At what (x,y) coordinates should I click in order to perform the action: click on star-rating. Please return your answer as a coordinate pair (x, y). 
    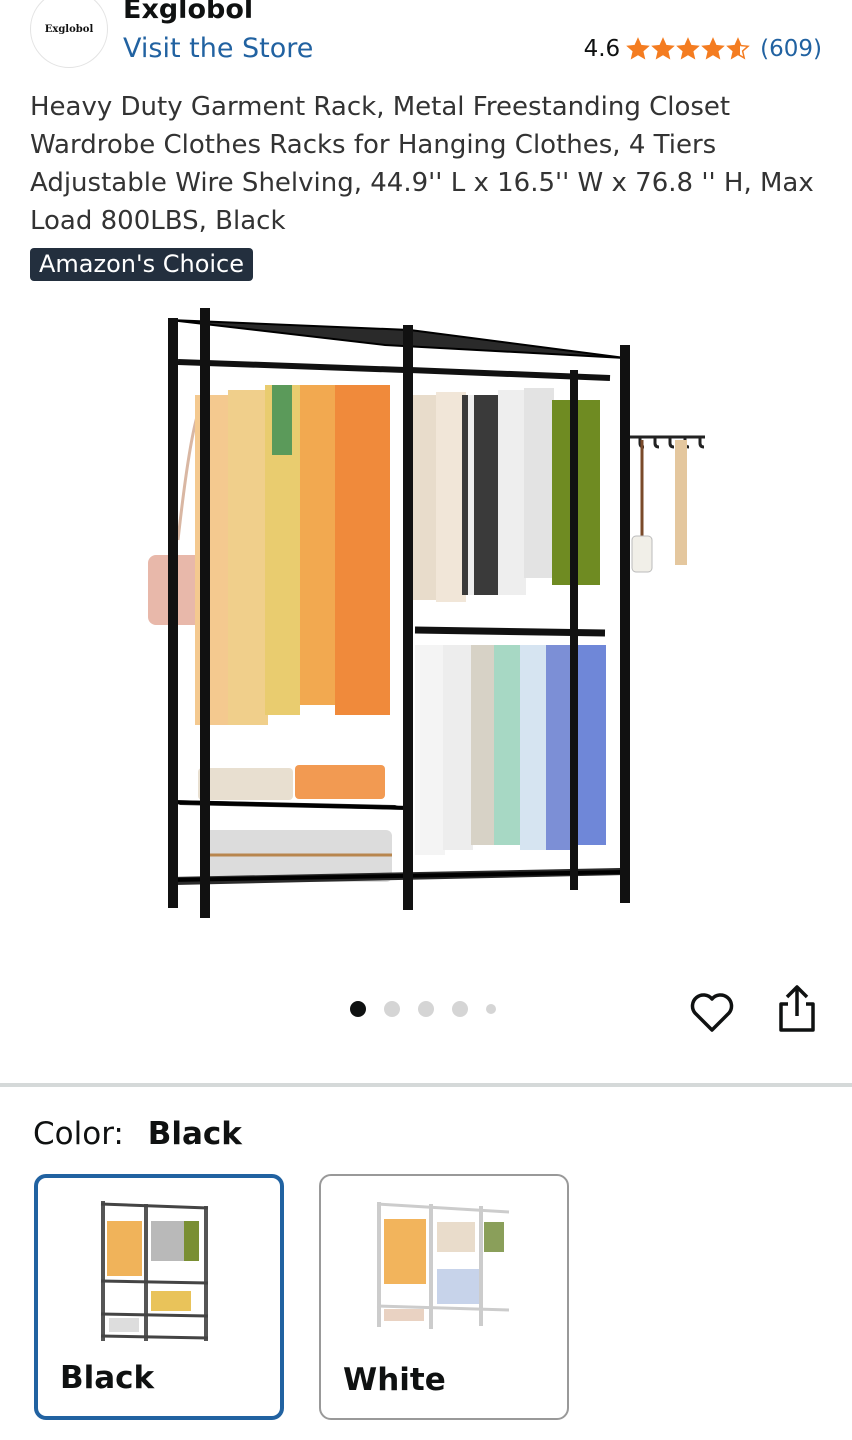
    Looking at the image, I should click on (688, 49).